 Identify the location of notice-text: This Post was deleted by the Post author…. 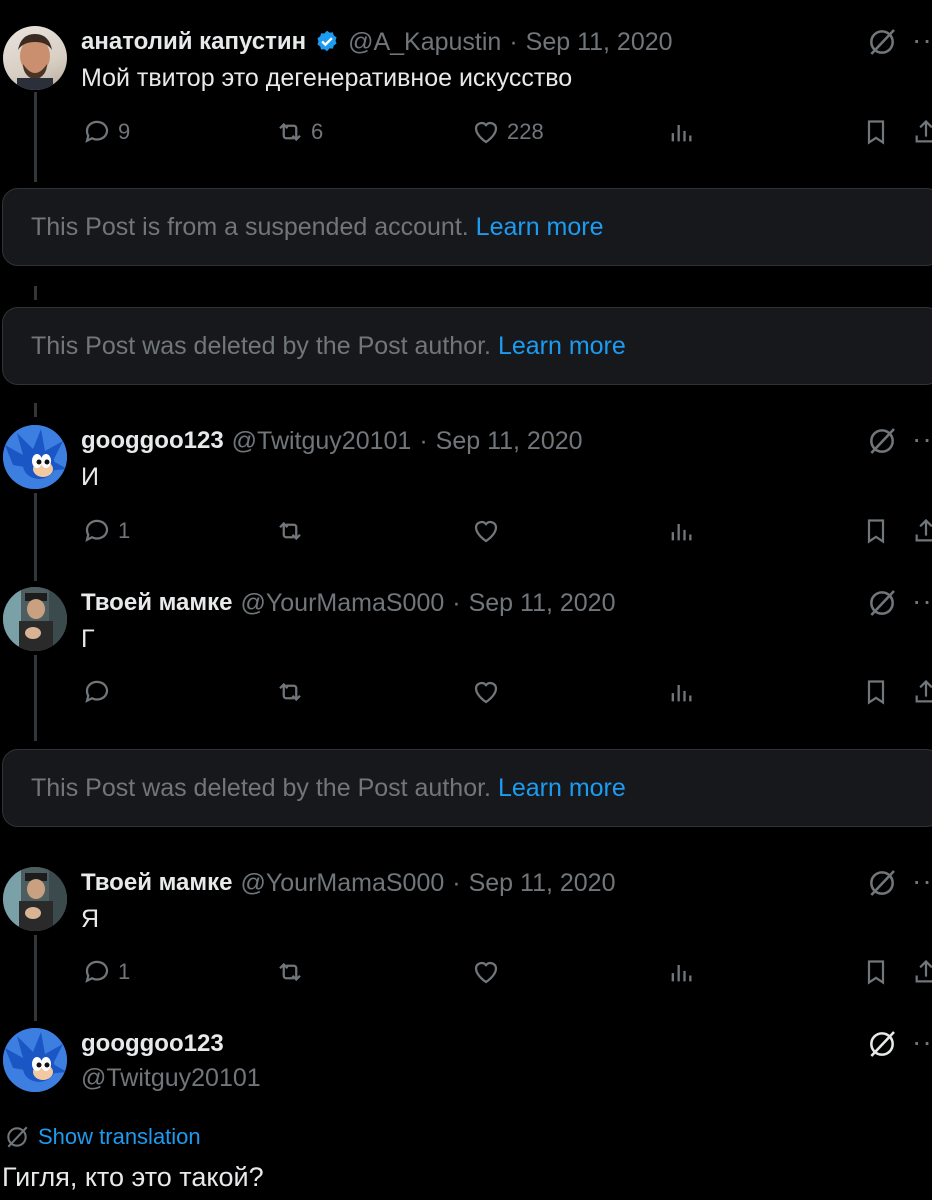
(264, 787).